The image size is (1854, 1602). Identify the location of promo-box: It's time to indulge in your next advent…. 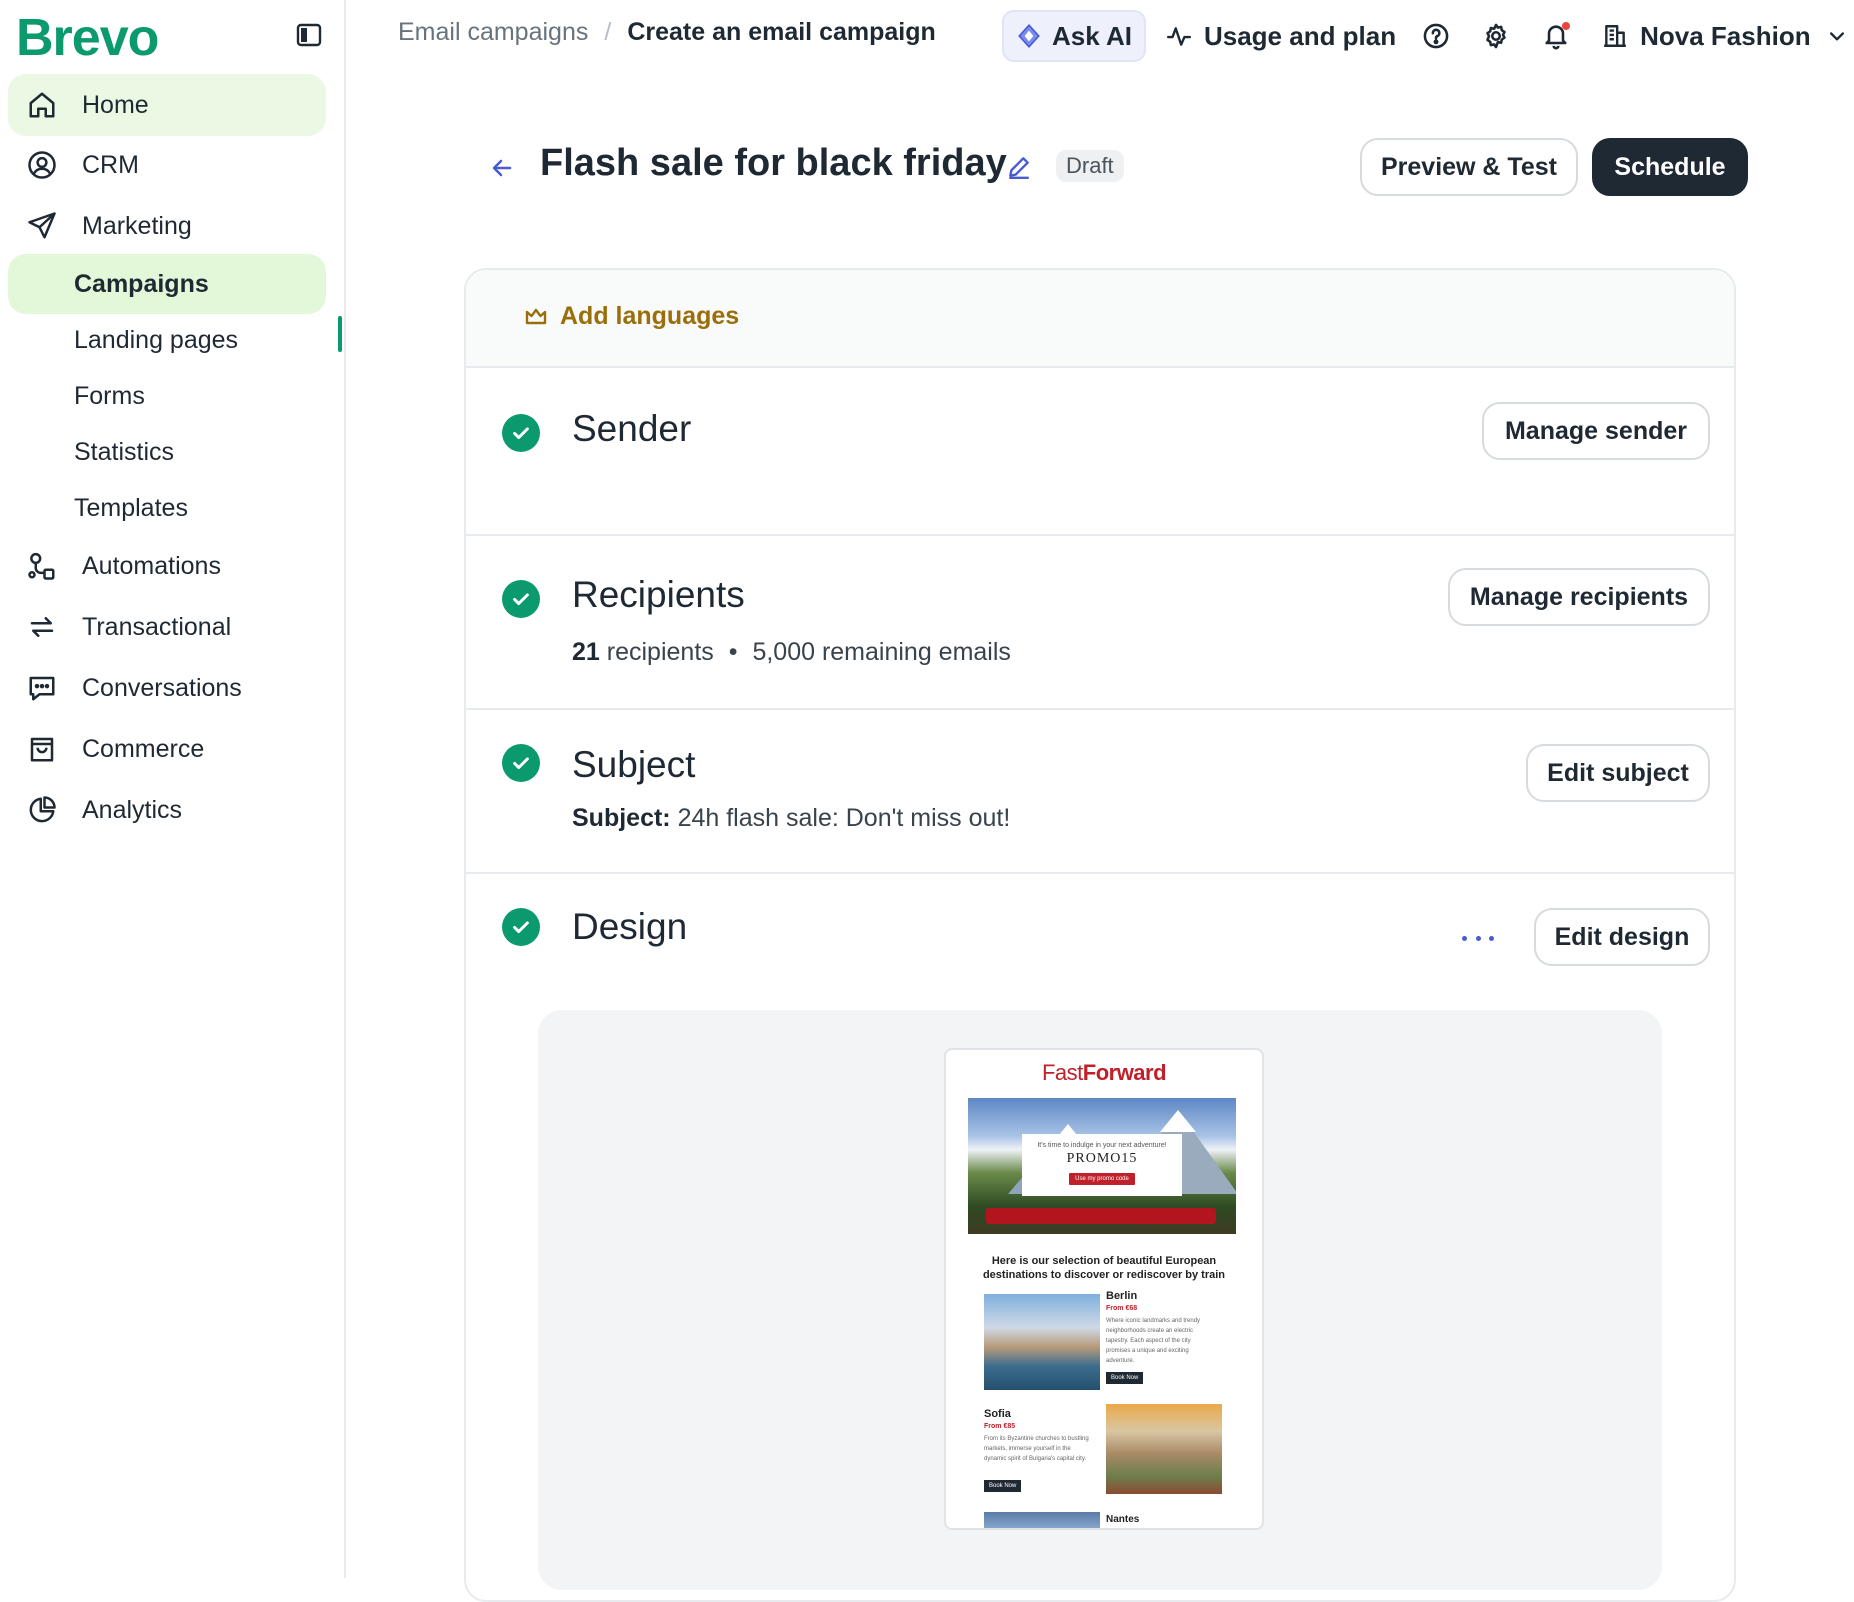
(1102, 1165).